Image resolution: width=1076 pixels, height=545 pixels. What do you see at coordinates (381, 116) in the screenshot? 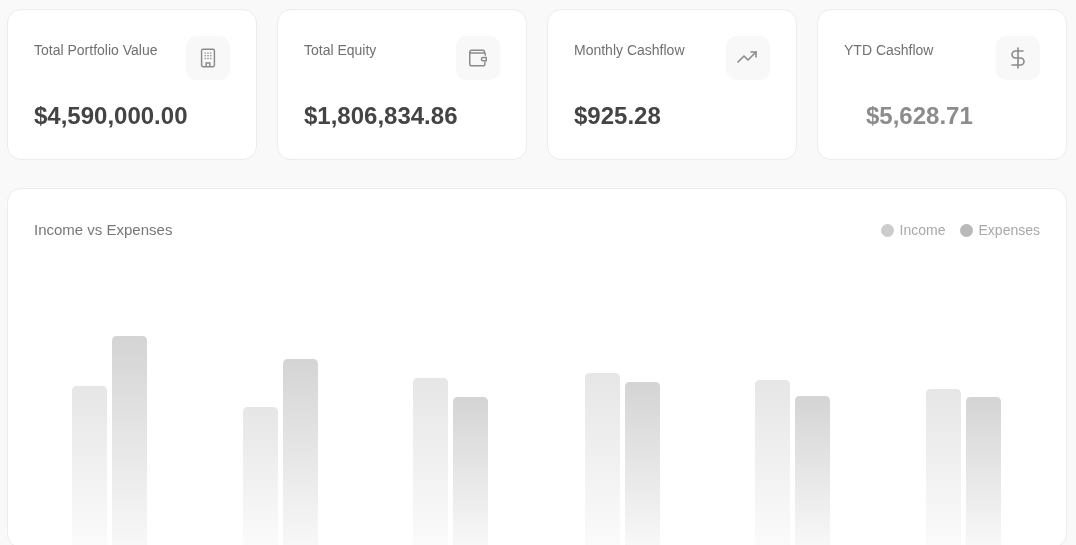
I see `stat-value: $1,806,834.86` at bounding box center [381, 116].